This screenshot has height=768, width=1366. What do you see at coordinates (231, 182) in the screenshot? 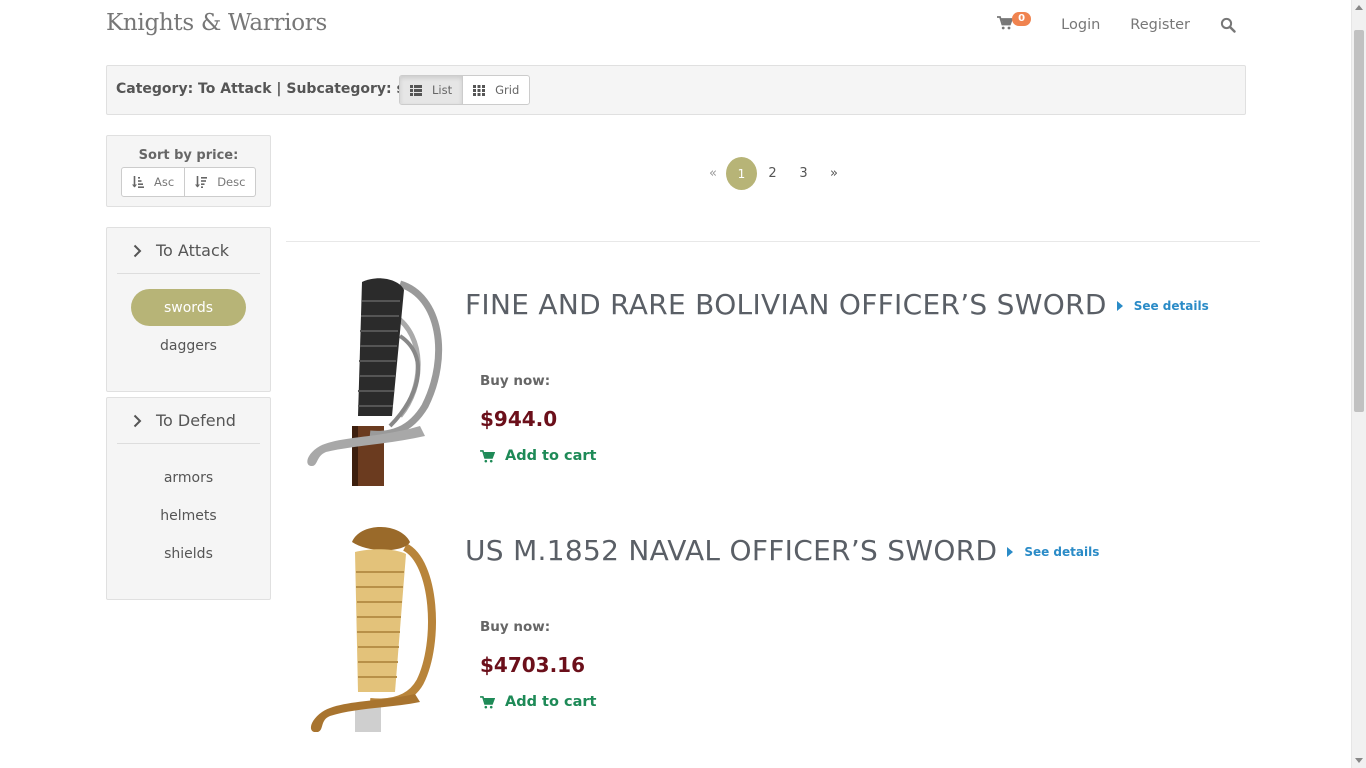
I see `sort-desc-label: Desc` at bounding box center [231, 182].